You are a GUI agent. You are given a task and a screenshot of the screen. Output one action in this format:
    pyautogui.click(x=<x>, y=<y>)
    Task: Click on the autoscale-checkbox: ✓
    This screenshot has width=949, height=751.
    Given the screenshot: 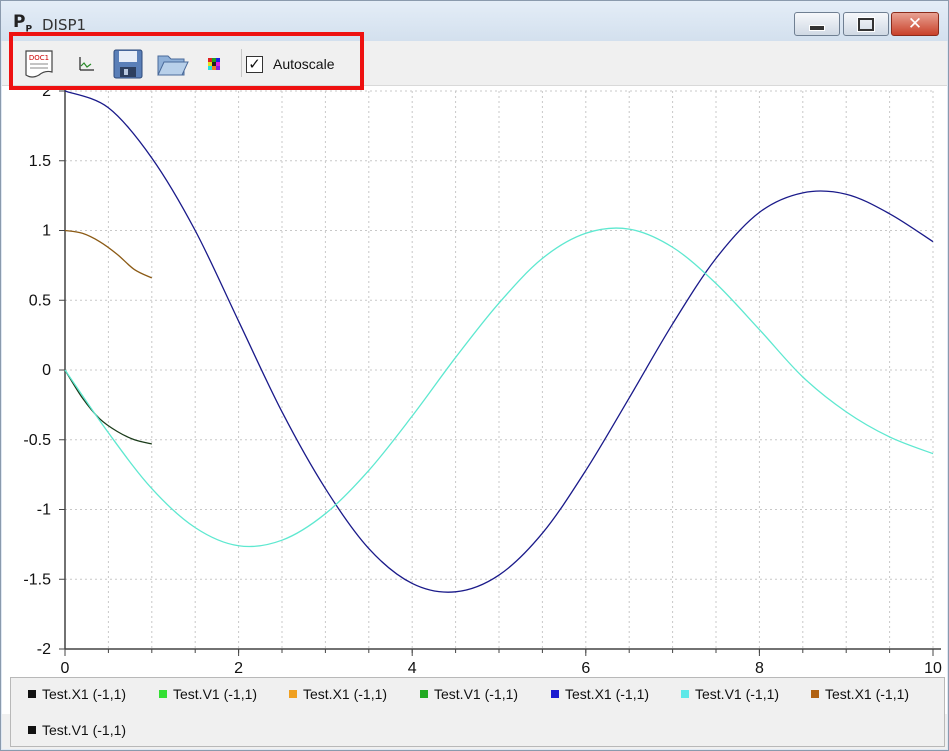 What is the action you would take?
    pyautogui.click(x=254, y=64)
    